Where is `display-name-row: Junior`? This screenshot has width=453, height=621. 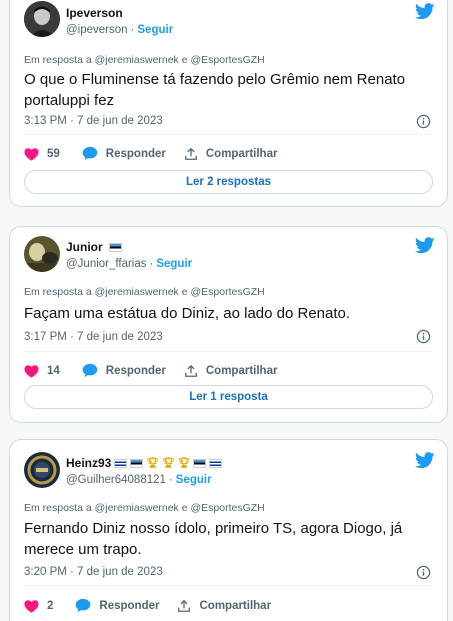
display-name-row: Junior is located at coordinates (94, 247).